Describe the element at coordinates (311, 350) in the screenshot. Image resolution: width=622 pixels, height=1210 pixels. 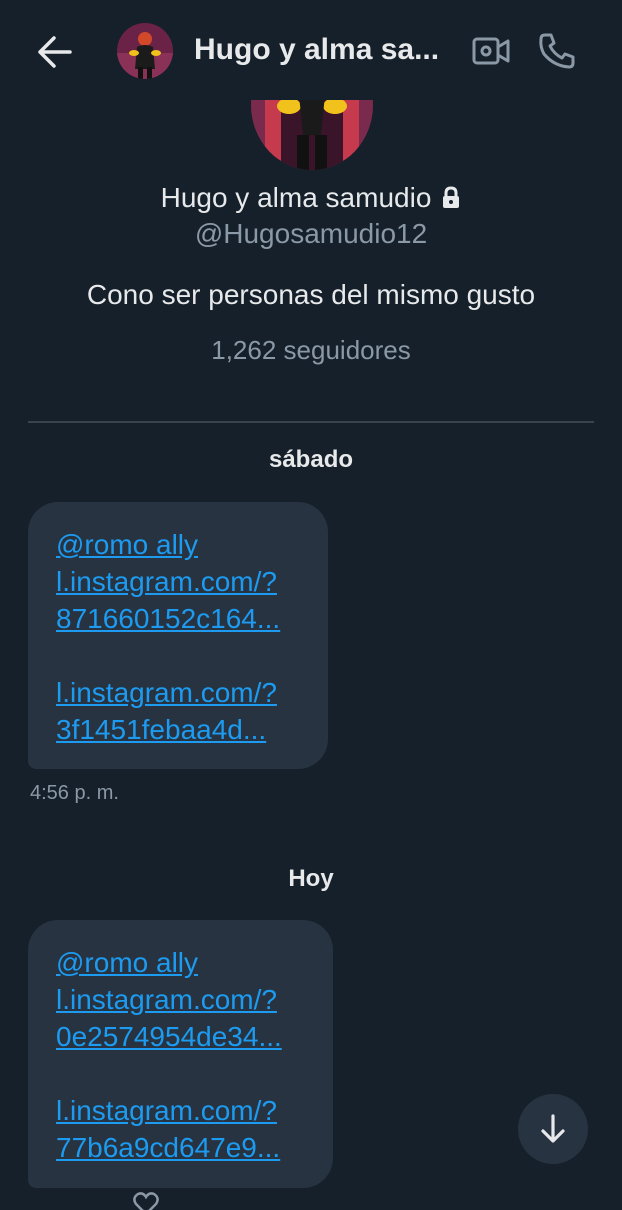
I see `profile-followers: 1,262 seguidores` at that location.